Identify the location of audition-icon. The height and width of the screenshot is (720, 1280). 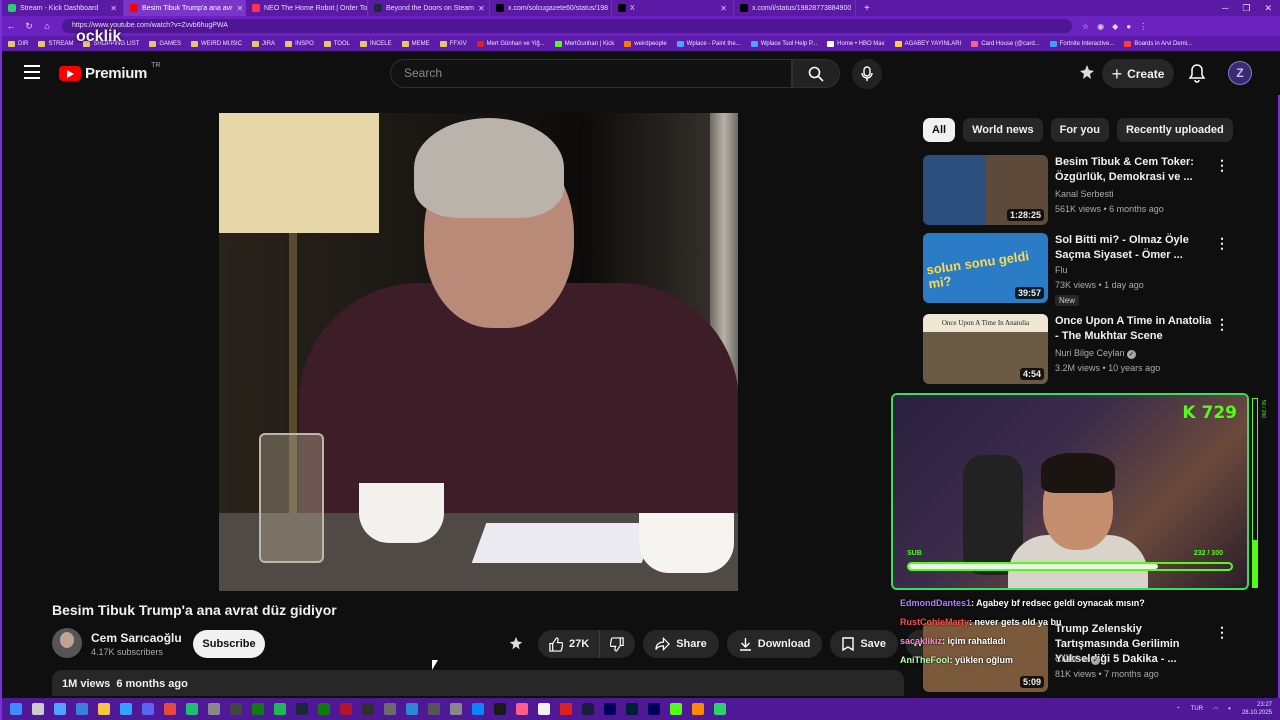
(610, 709).